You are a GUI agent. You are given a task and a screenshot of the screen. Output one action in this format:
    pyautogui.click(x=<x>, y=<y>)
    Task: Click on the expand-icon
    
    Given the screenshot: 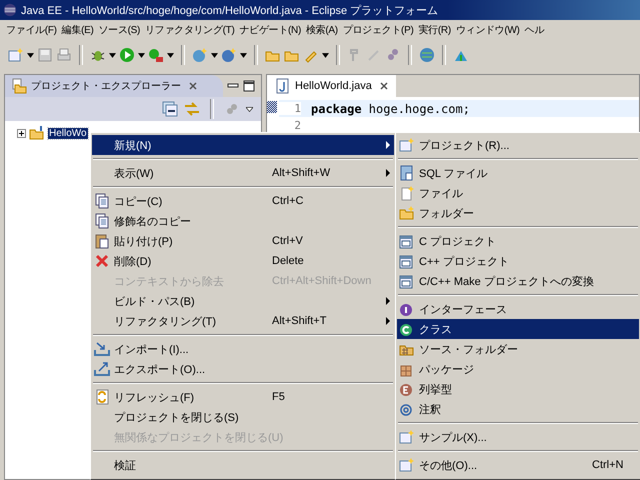 What is the action you would take?
    pyautogui.click(x=21, y=133)
    